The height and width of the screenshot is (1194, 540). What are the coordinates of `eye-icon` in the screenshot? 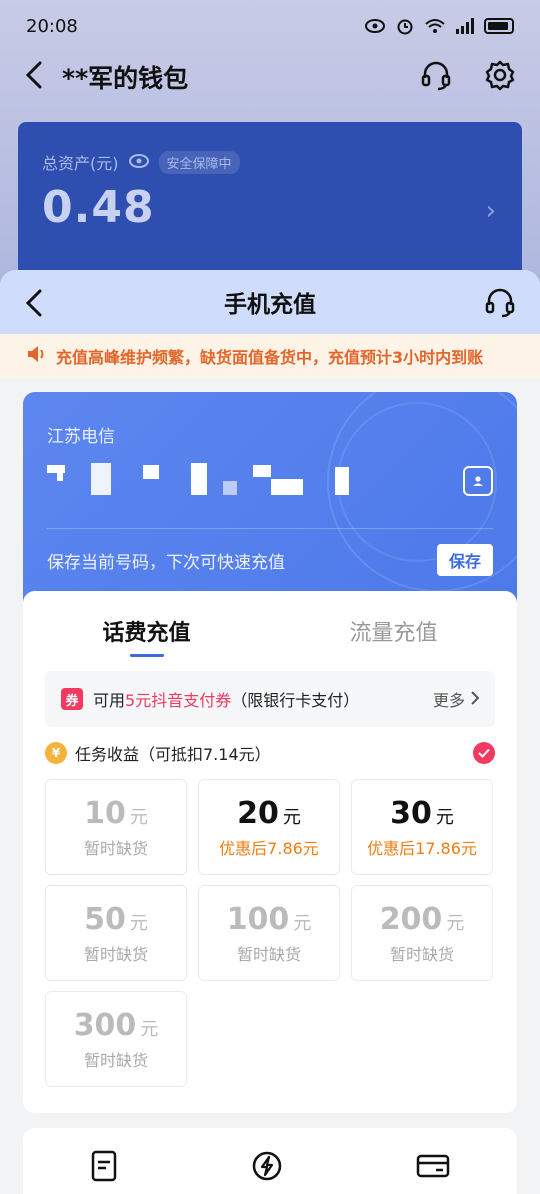 It's located at (375, 26).